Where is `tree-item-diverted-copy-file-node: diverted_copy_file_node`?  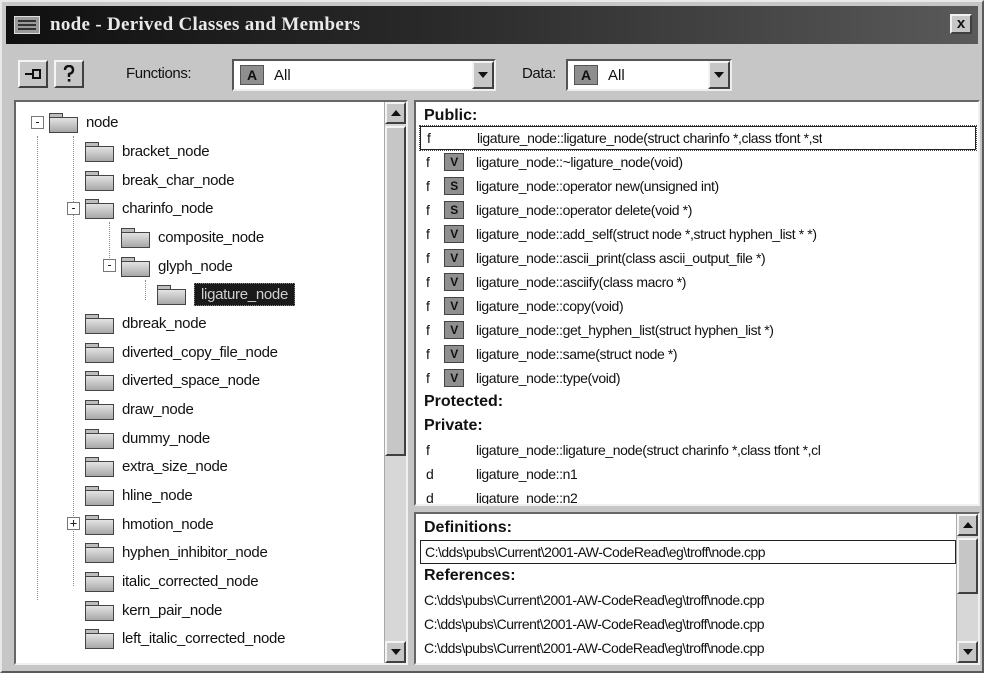 tree-item-diverted-copy-file-node: diverted_copy_file_node is located at coordinates (181, 352).